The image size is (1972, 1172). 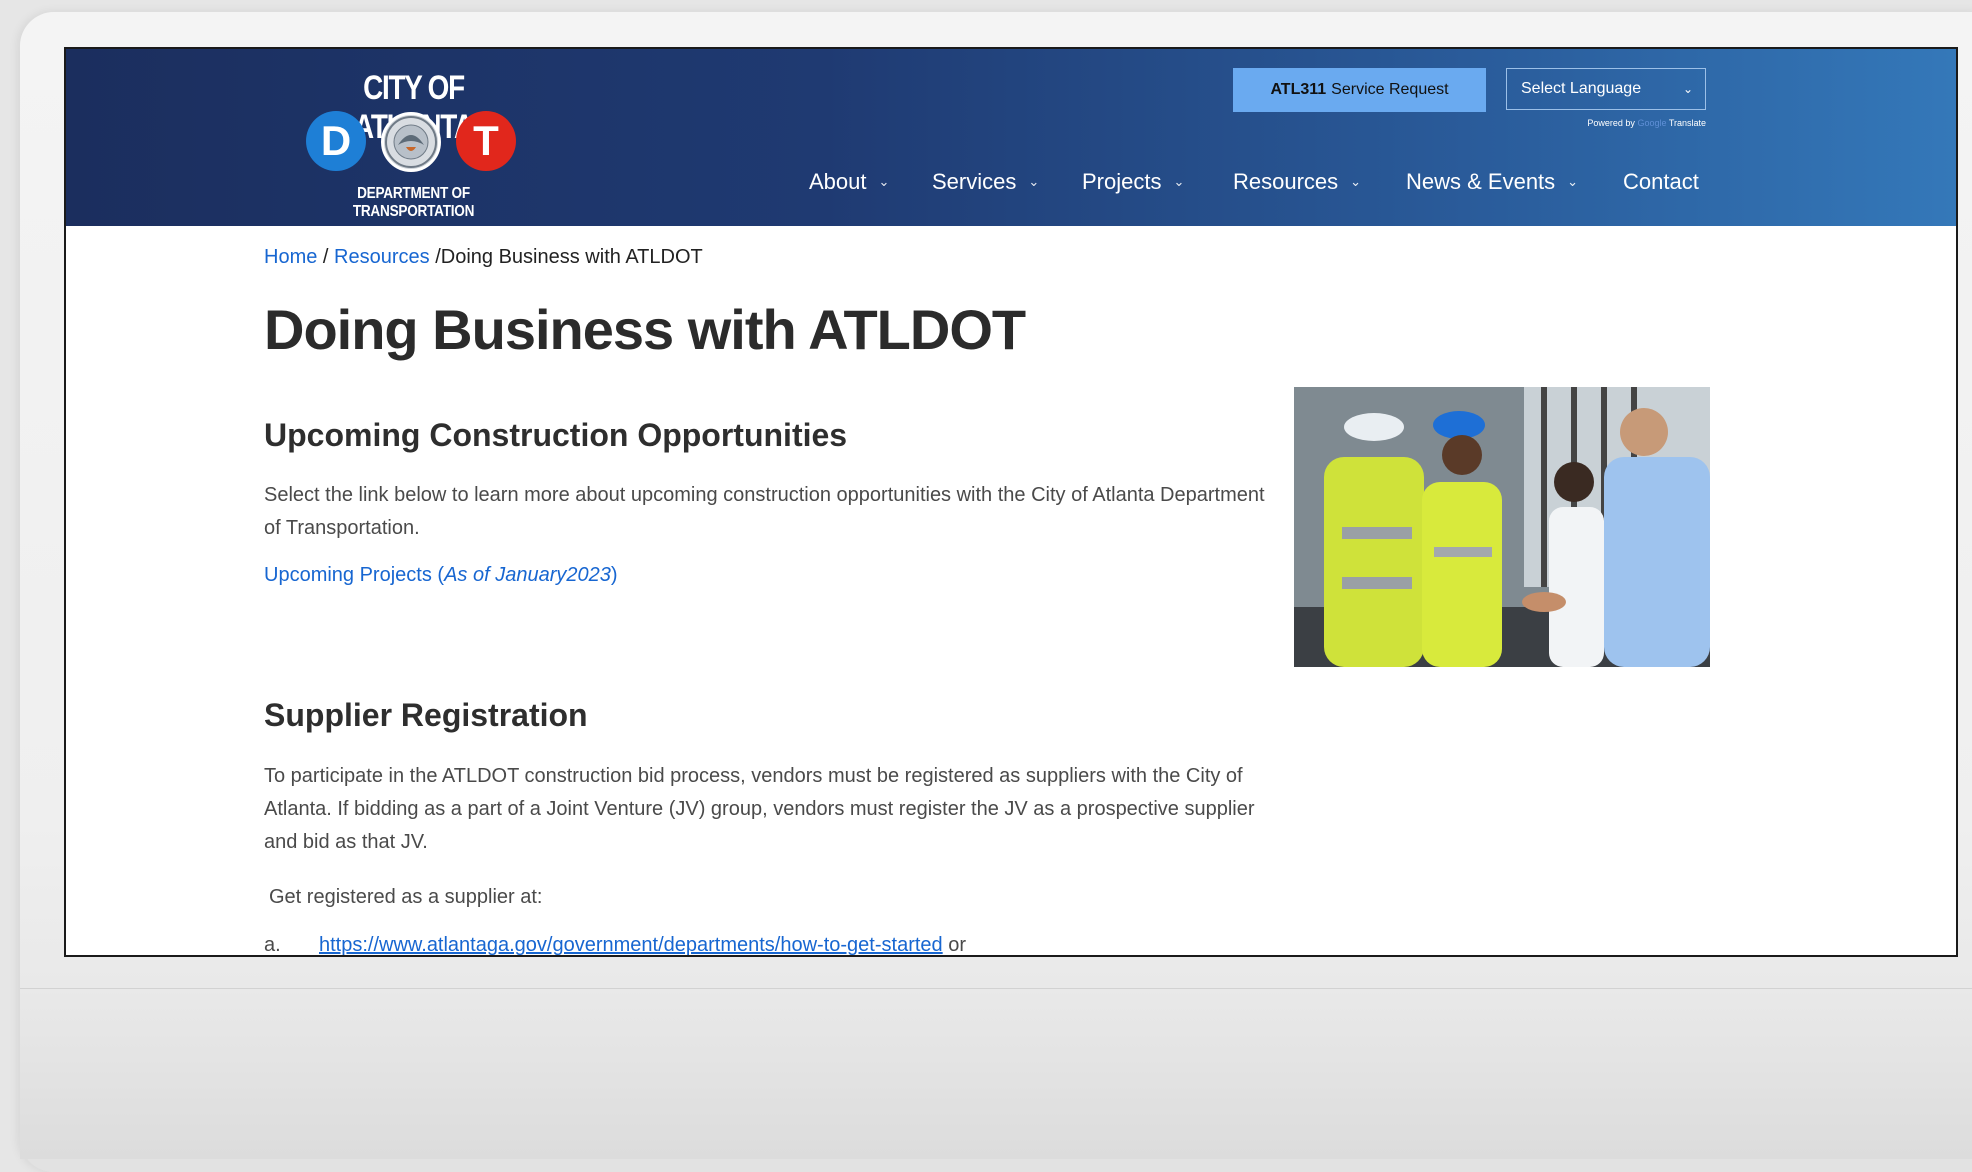 What do you see at coordinates (413, 202) in the screenshot?
I see `logo-subtitle: DEPARTMENT OF TRANSPORTATION` at bounding box center [413, 202].